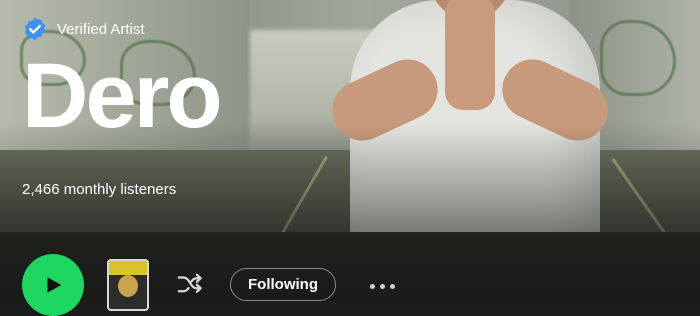  What do you see at coordinates (35, 29) in the screenshot?
I see `verified-badge-icon` at bounding box center [35, 29].